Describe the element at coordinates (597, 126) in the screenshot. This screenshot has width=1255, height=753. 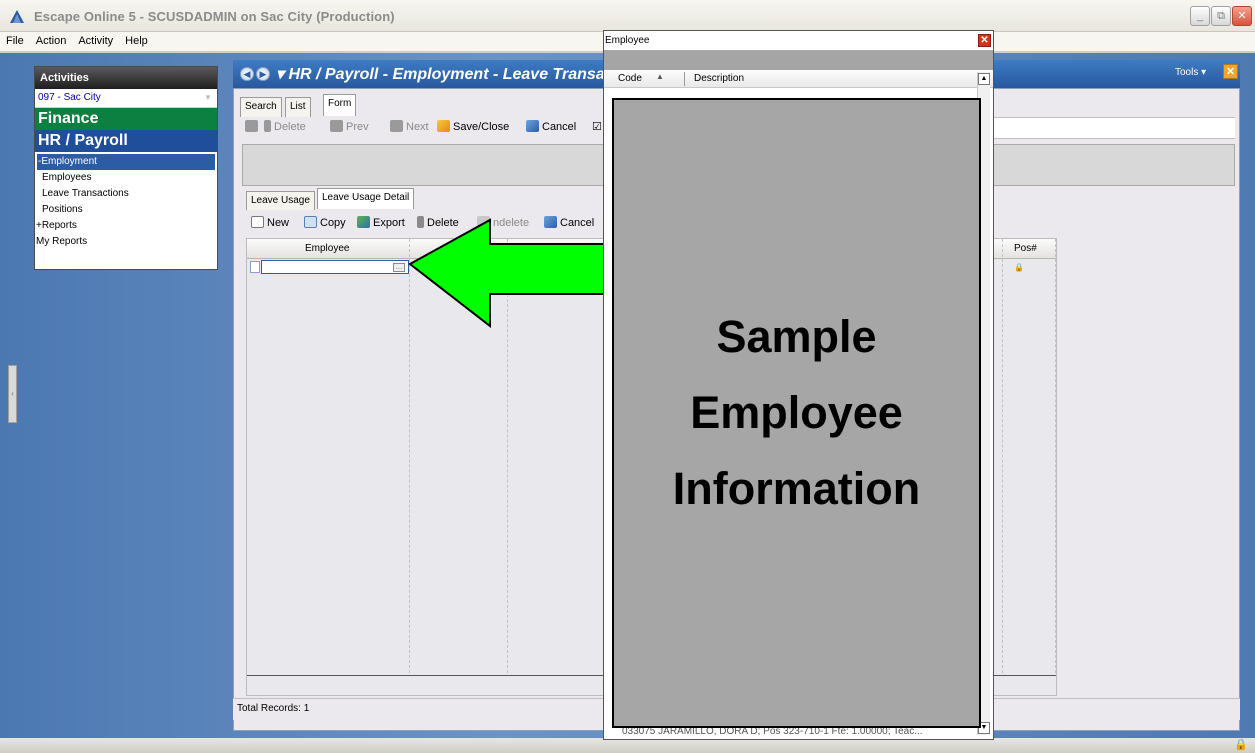
I see `checklist-icon: ☑` at that location.